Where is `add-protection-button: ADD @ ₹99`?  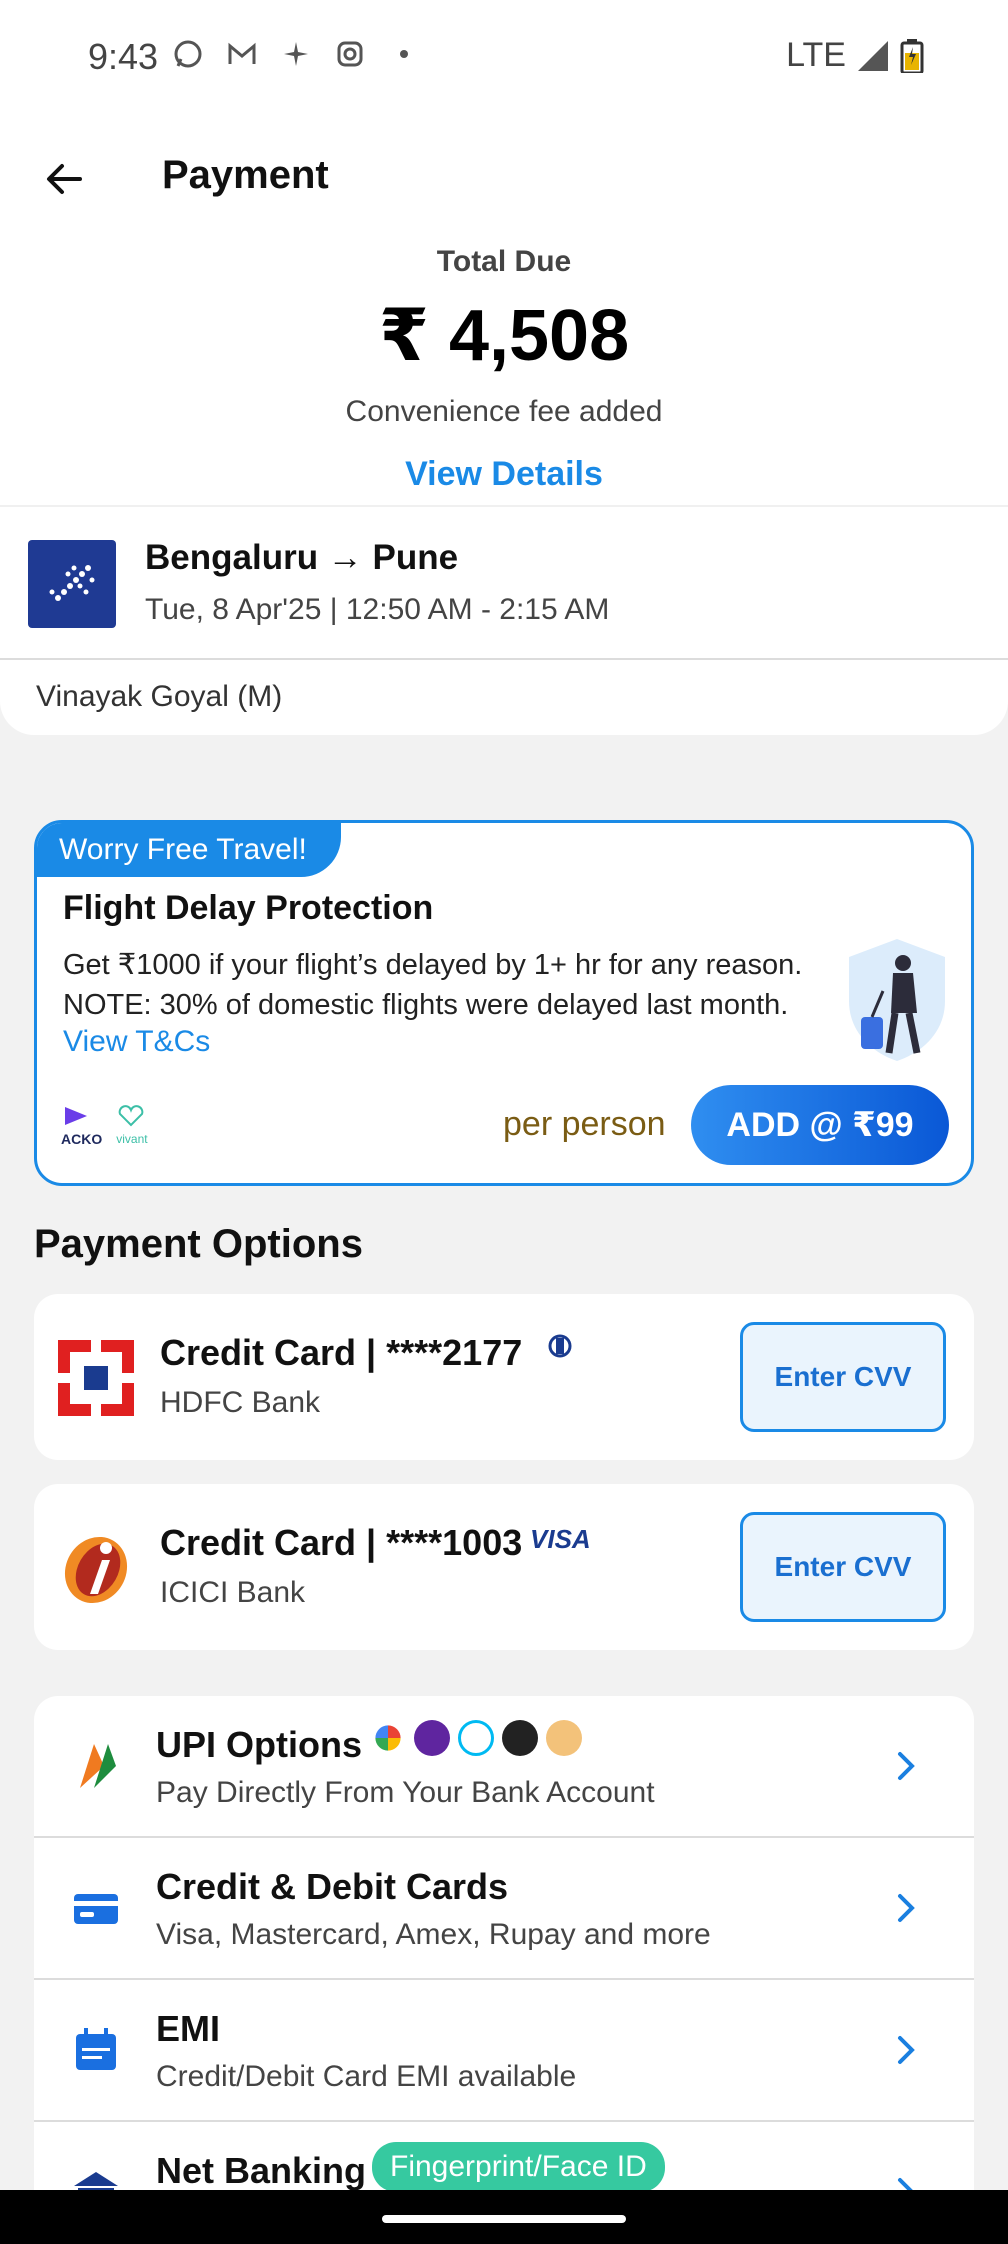 add-protection-button: ADD @ ₹99 is located at coordinates (820, 1125).